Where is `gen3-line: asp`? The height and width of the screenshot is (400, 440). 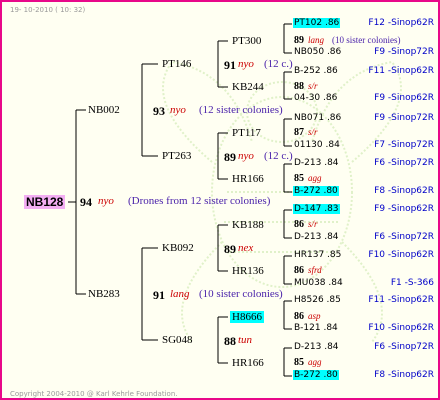
gen3-line: asp is located at coordinates (314, 316).